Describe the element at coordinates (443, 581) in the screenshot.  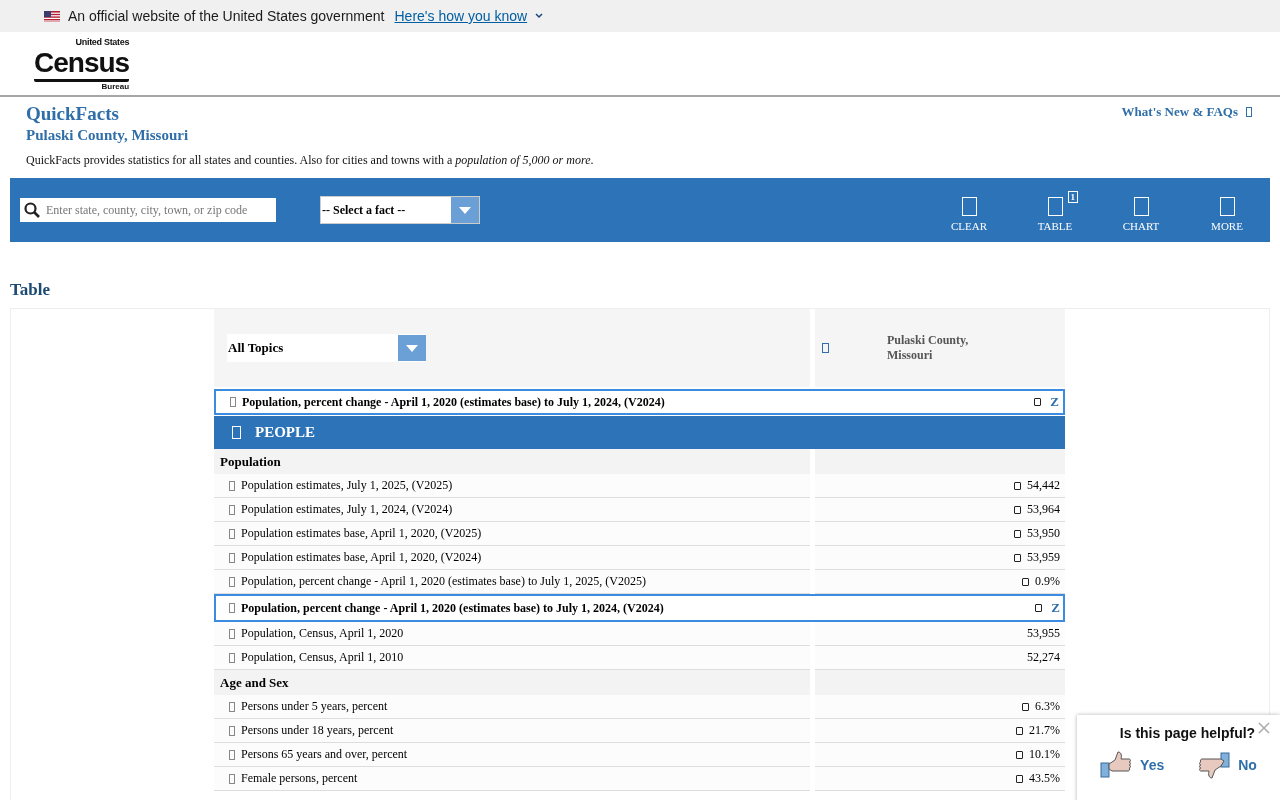
I see `fact-label: Population, percent change - April 1, 2020 (estimates base) to July 1, 2025, (V2025)` at that location.